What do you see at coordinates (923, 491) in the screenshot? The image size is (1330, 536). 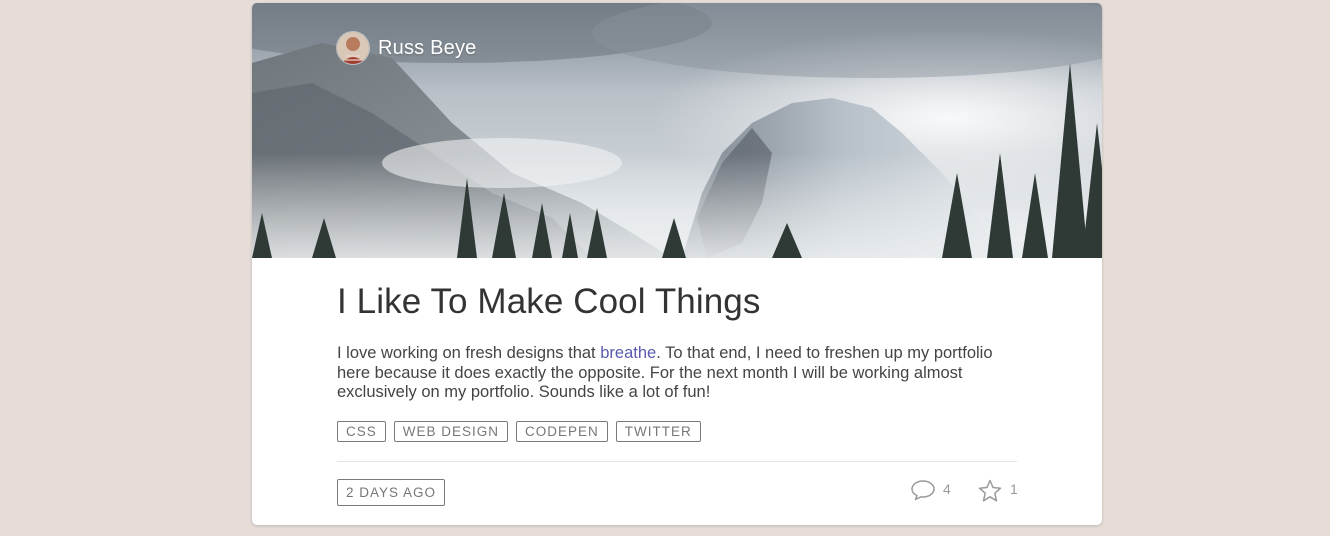 I see `speech-bubble-icon` at bounding box center [923, 491].